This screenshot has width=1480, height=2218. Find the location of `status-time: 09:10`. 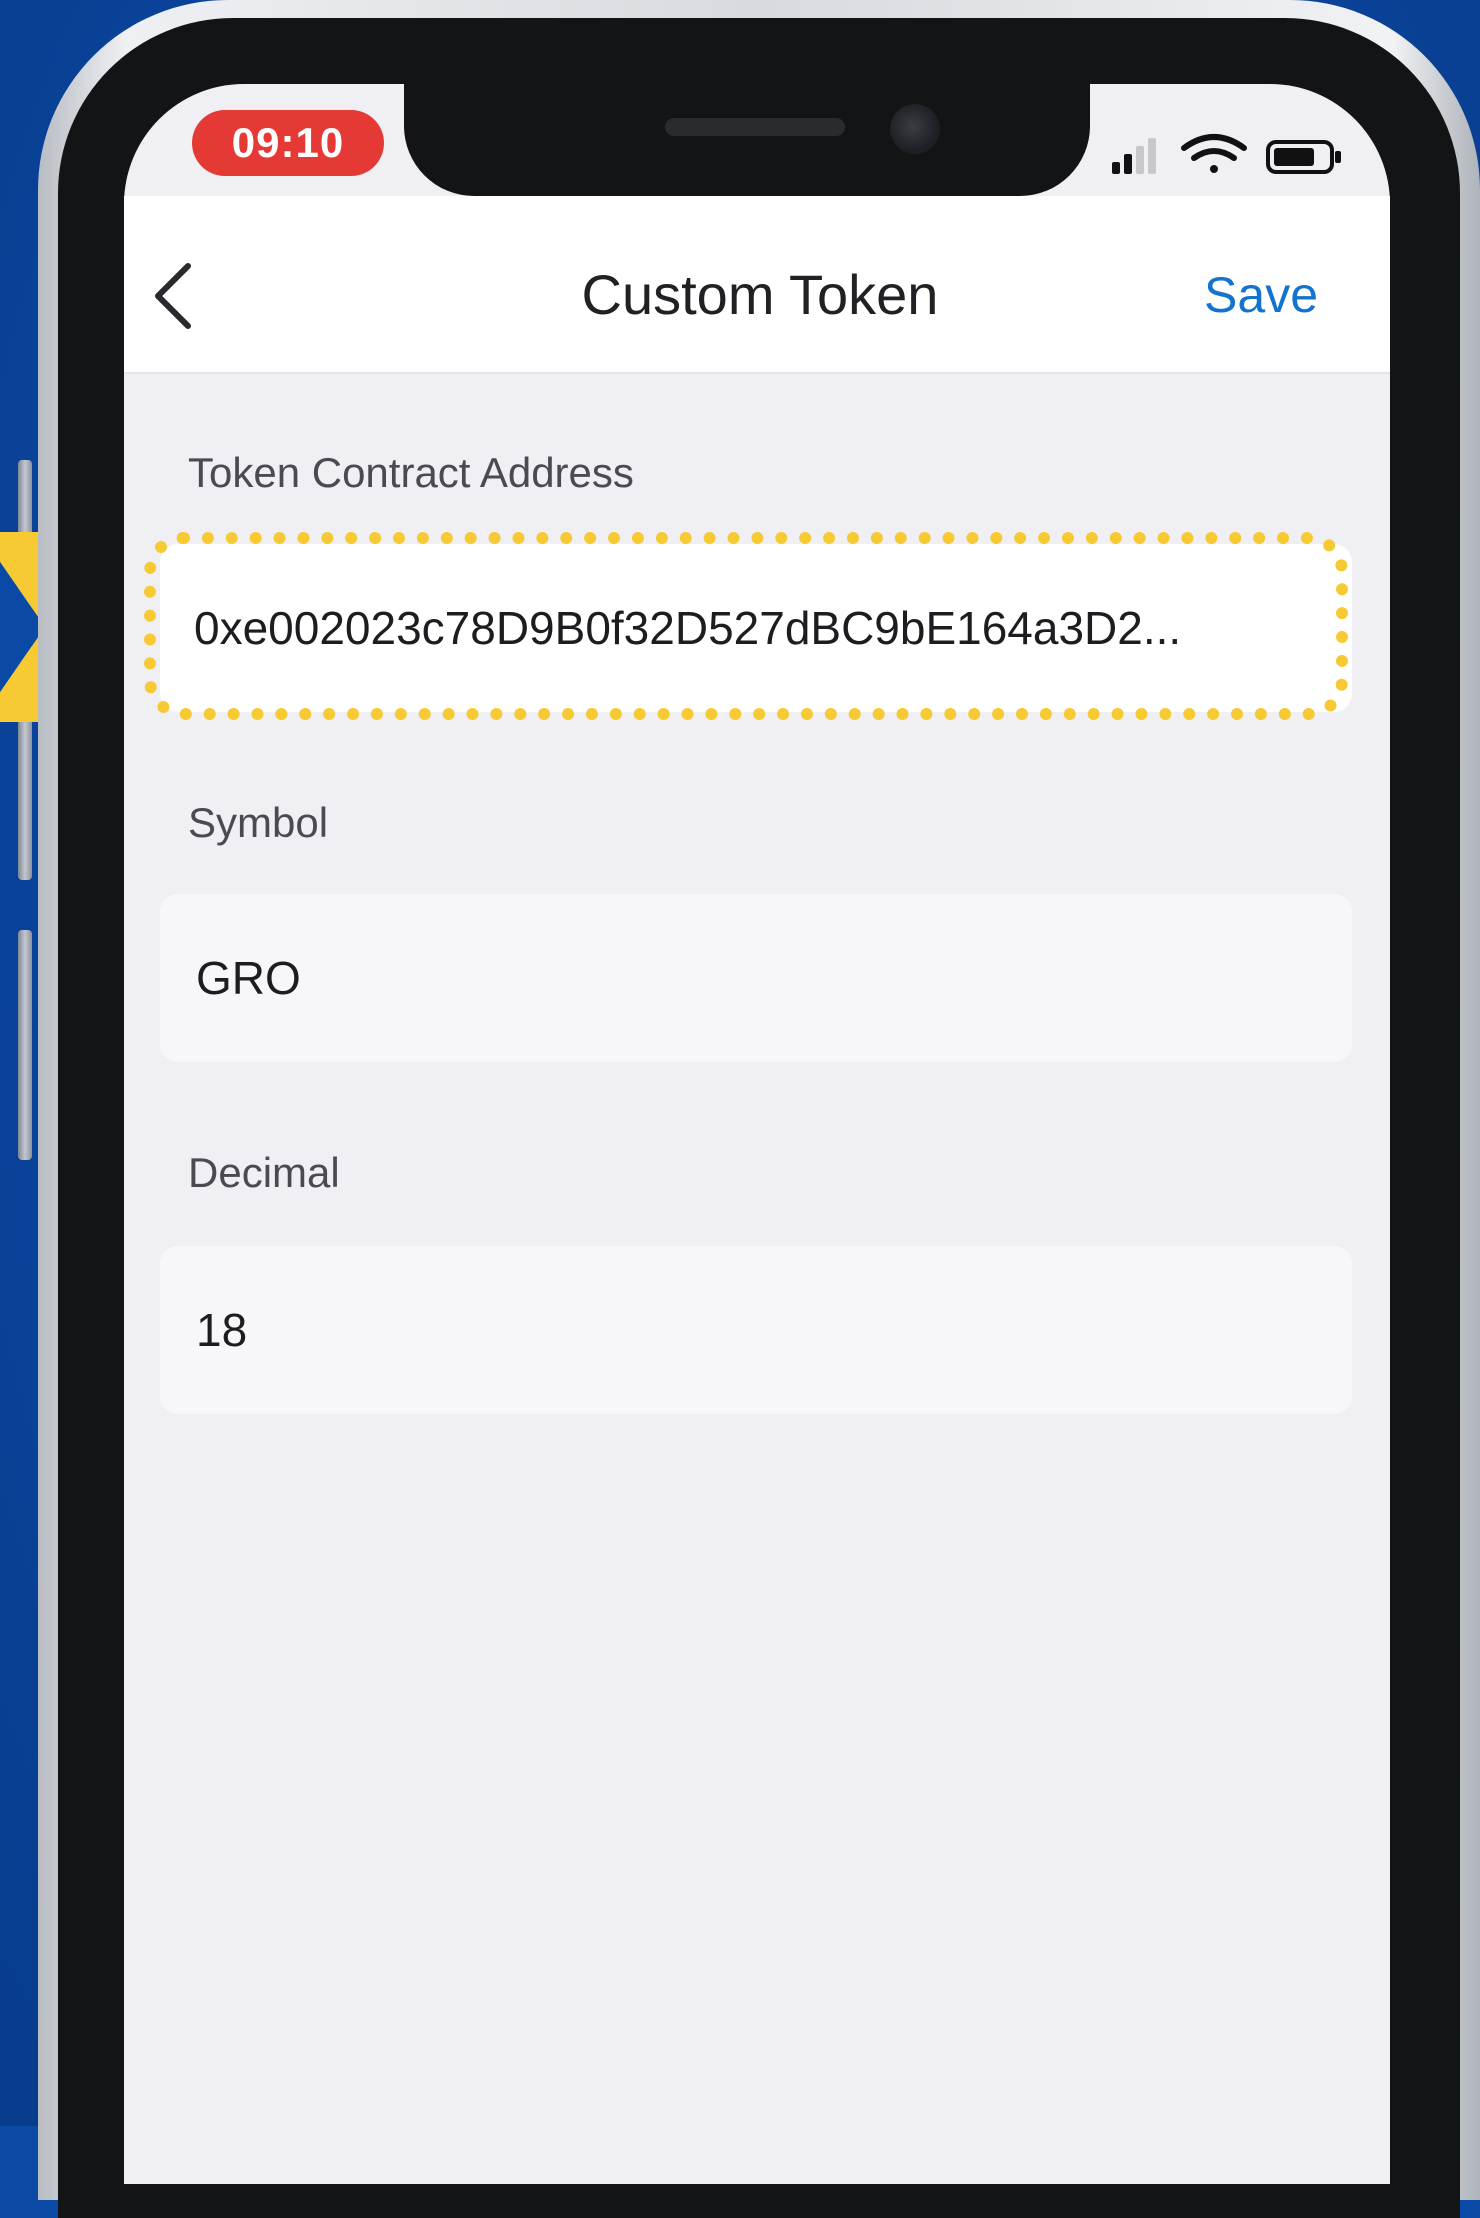

status-time: 09:10 is located at coordinates (288, 143).